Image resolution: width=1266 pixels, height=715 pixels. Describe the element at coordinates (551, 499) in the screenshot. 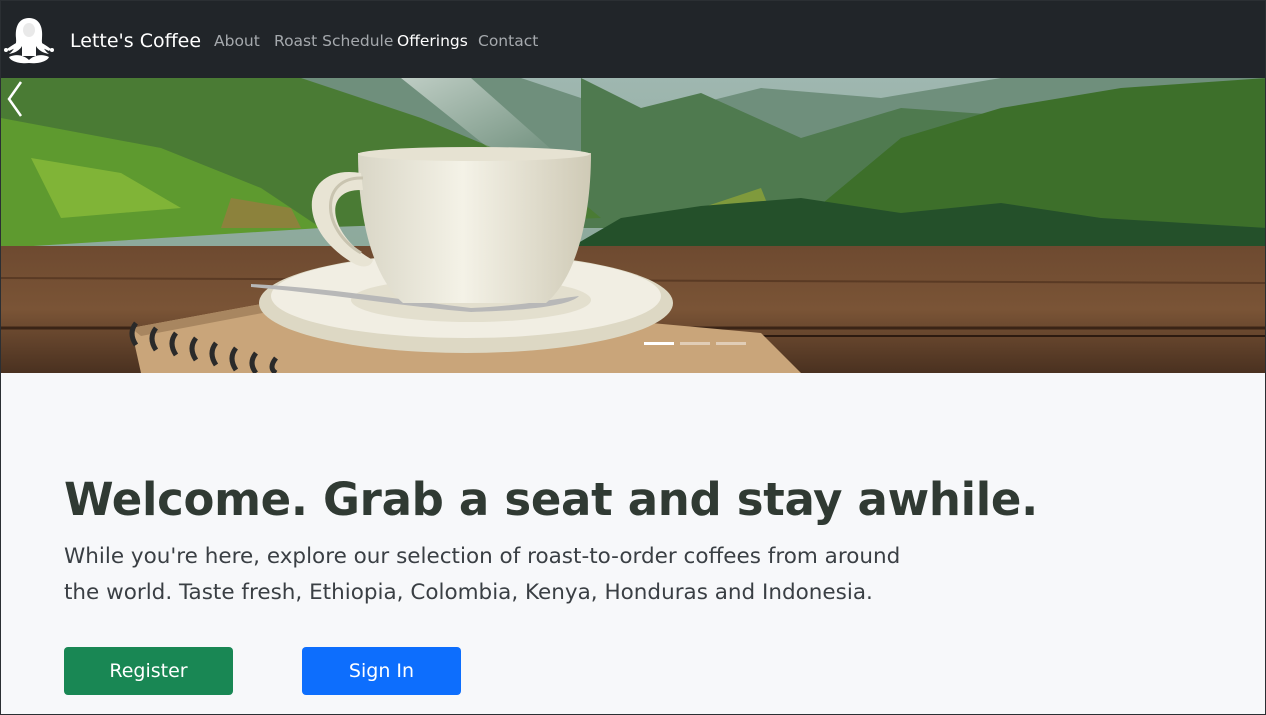

I see `welcome-heading: Welcome. Grab a seat and stay awhile.` at that location.